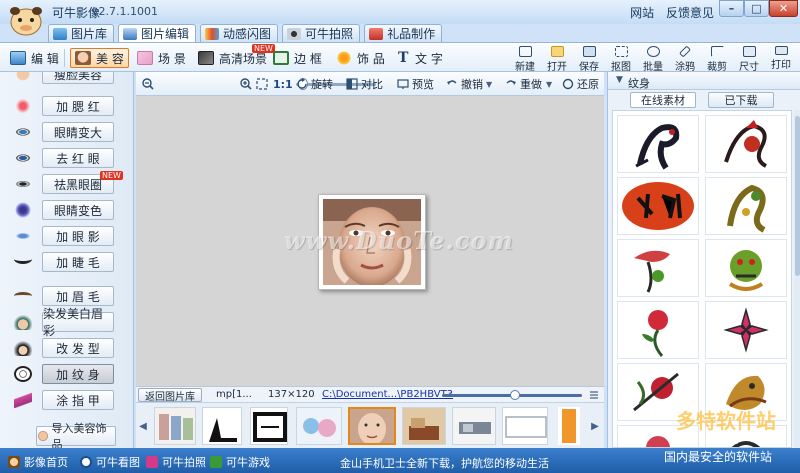 The image size is (800, 473). I want to click on mode-beauty: 美 容, so click(99, 58).